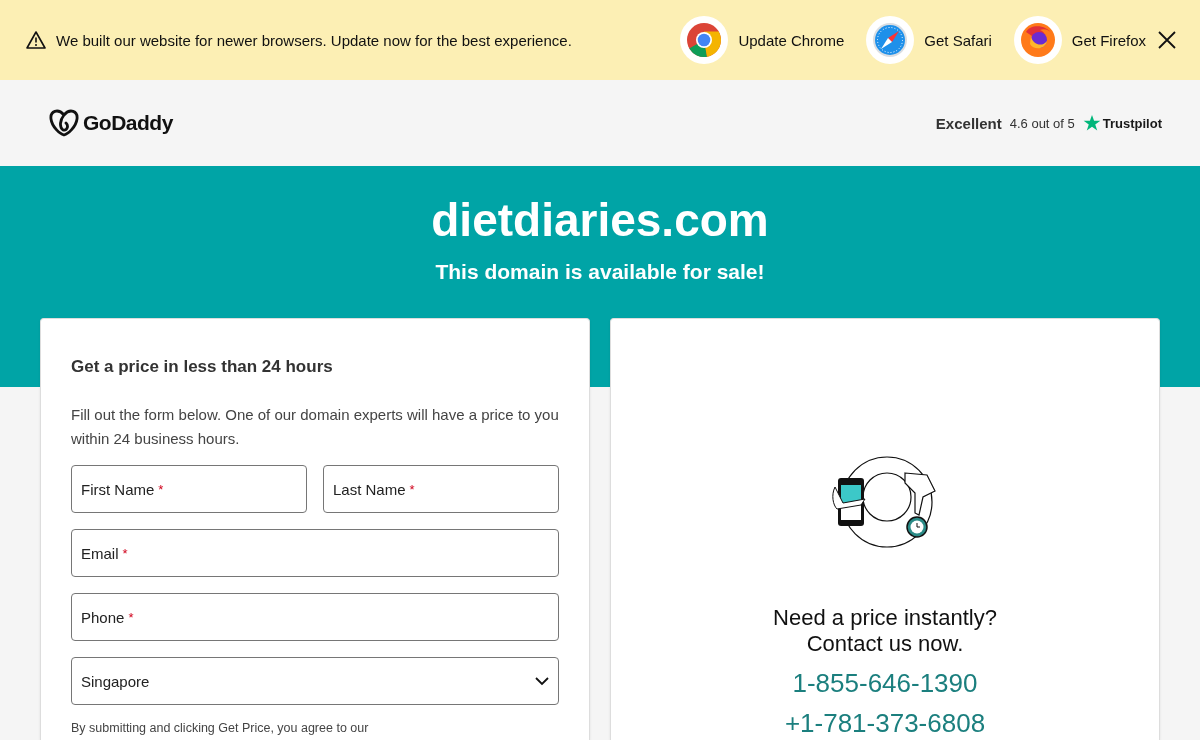  I want to click on close-button, so click(1167, 40).